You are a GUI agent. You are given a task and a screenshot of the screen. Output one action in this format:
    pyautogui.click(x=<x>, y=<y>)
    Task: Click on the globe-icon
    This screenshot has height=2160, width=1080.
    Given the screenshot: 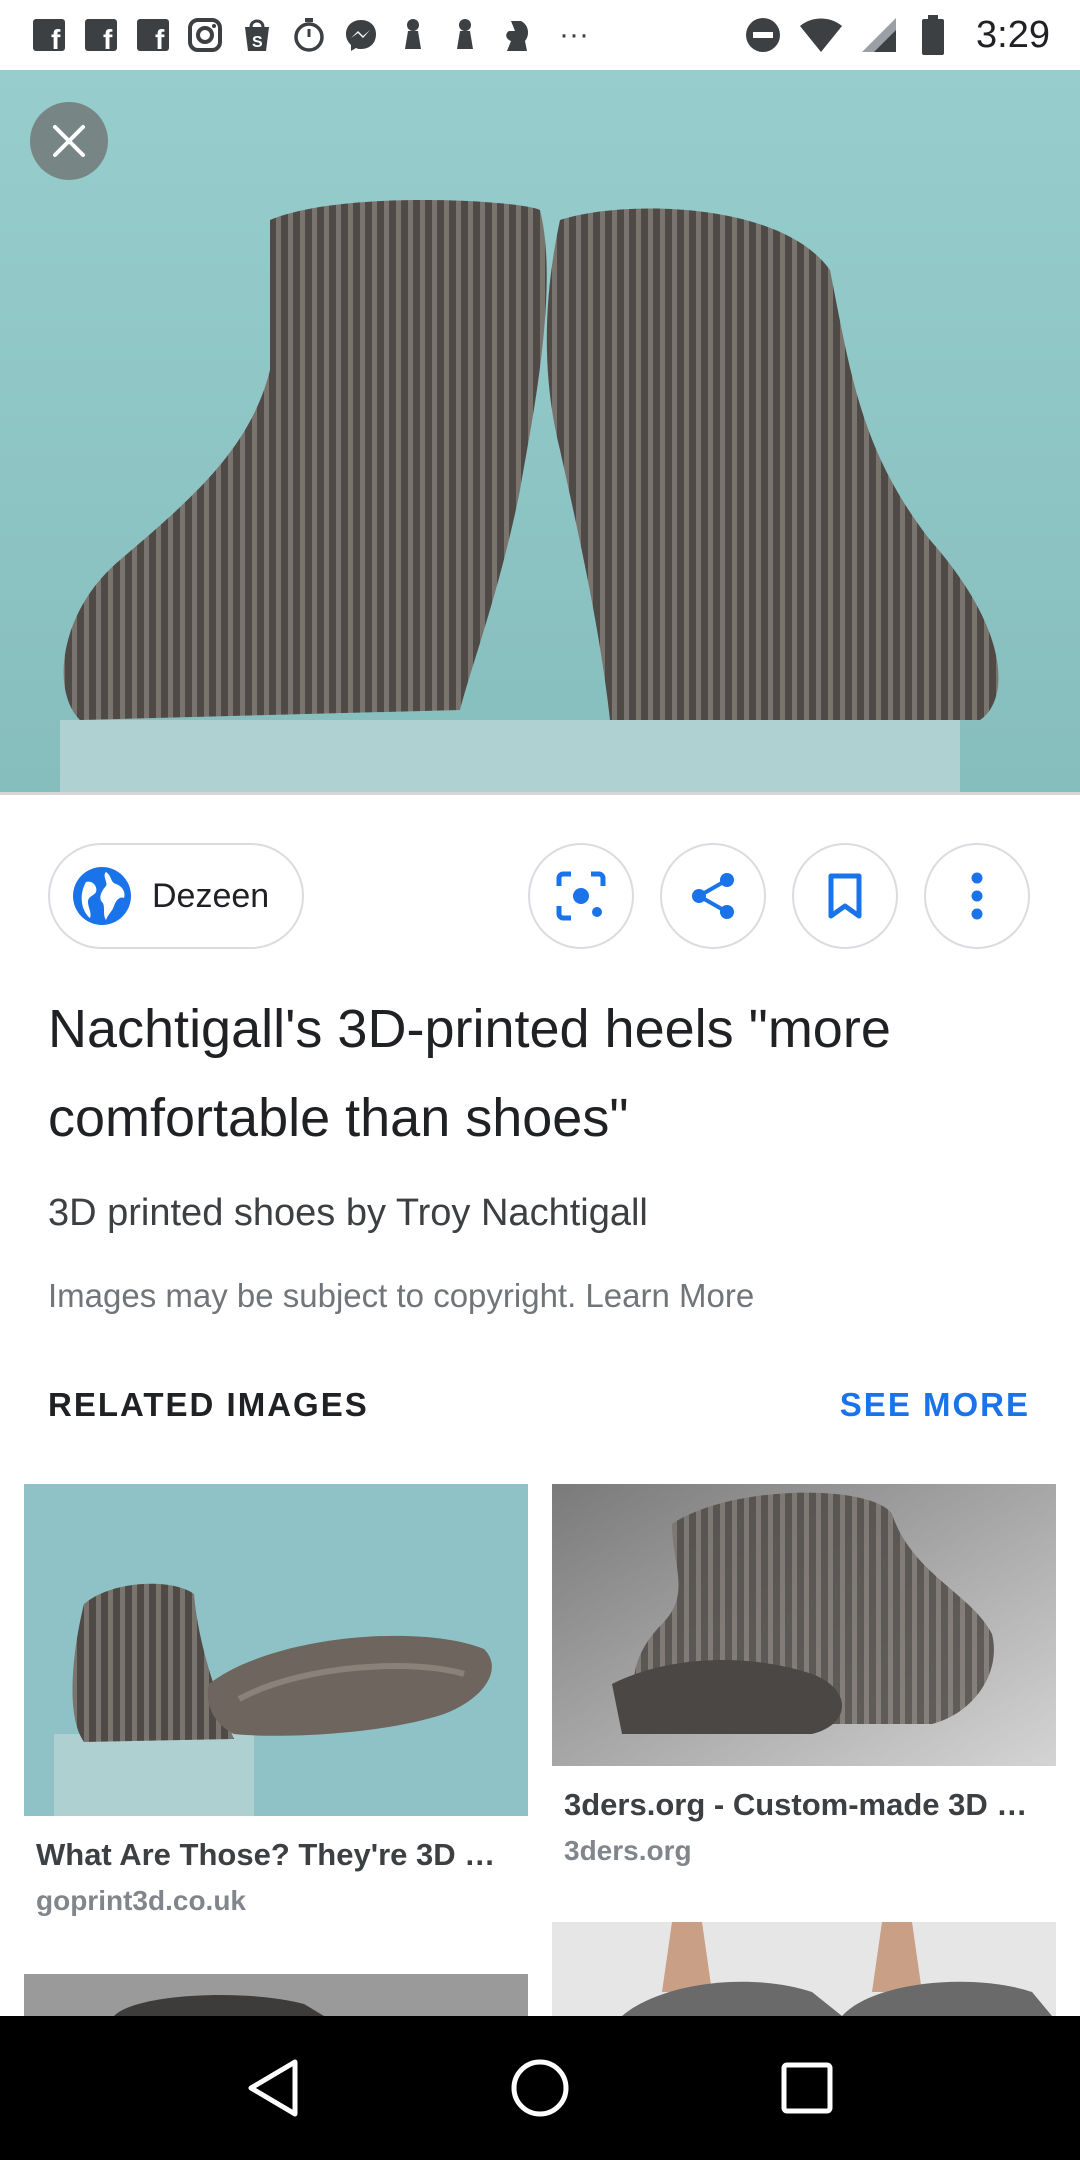 What is the action you would take?
    pyautogui.click(x=102, y=896)
    